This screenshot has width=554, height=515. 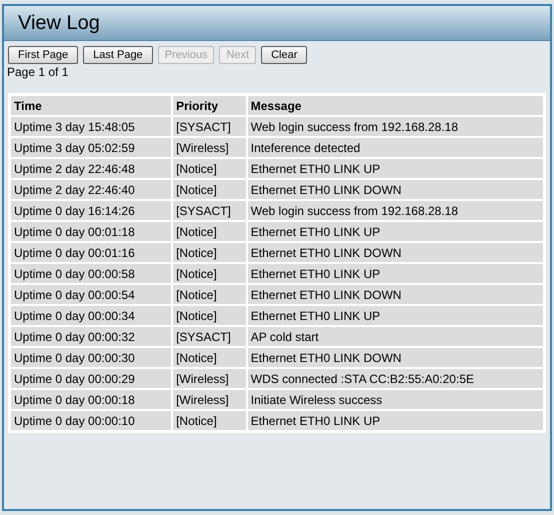 What do you see at coordinates (91, 105) in the screenshot?
I see `column-header: Time` at bounding box center [91, 105].